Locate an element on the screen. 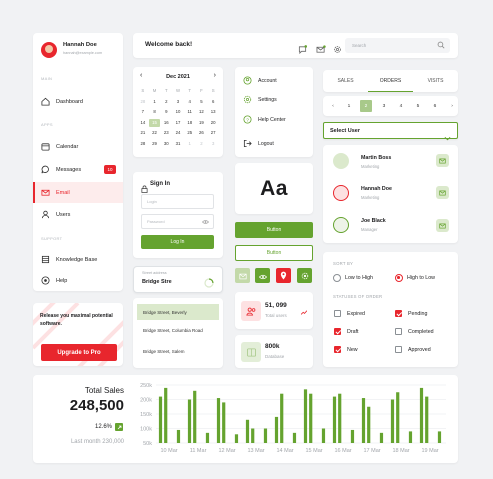 This screenshot has height=479, width=493. sidebar-item-calendar: Calendar is located at coordinates (78, 146).